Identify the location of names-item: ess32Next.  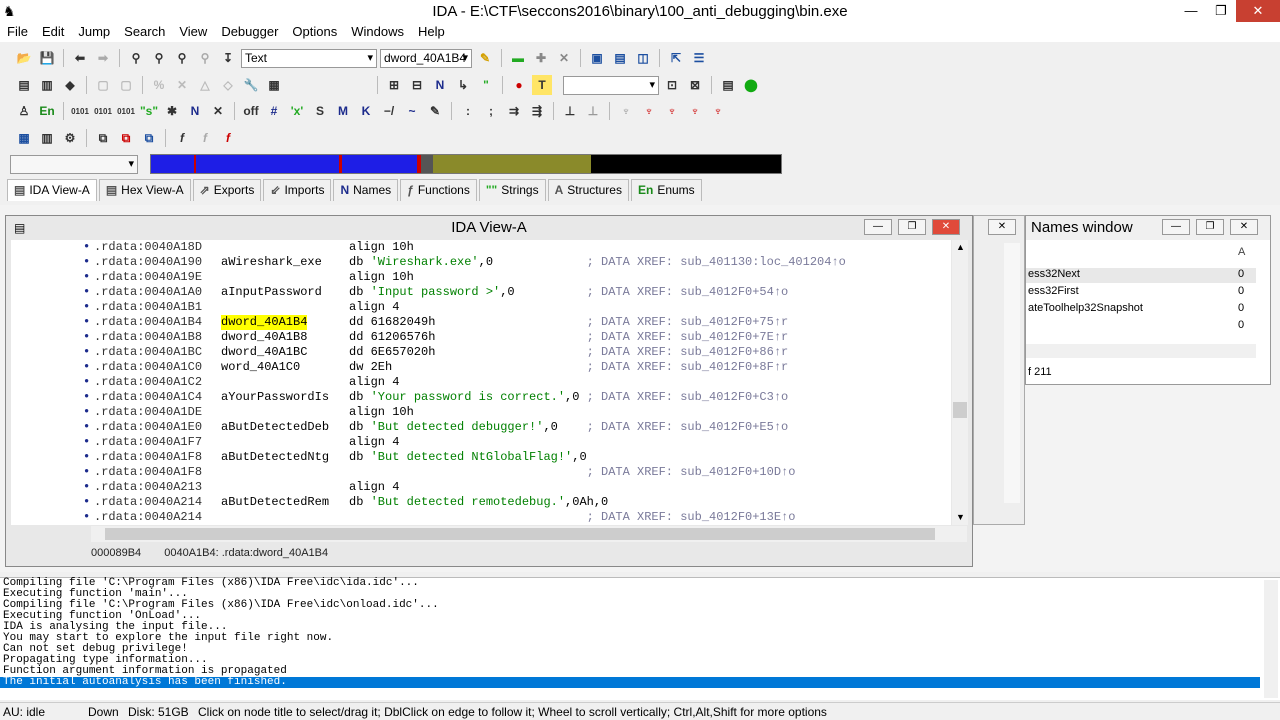
(1054, 274).